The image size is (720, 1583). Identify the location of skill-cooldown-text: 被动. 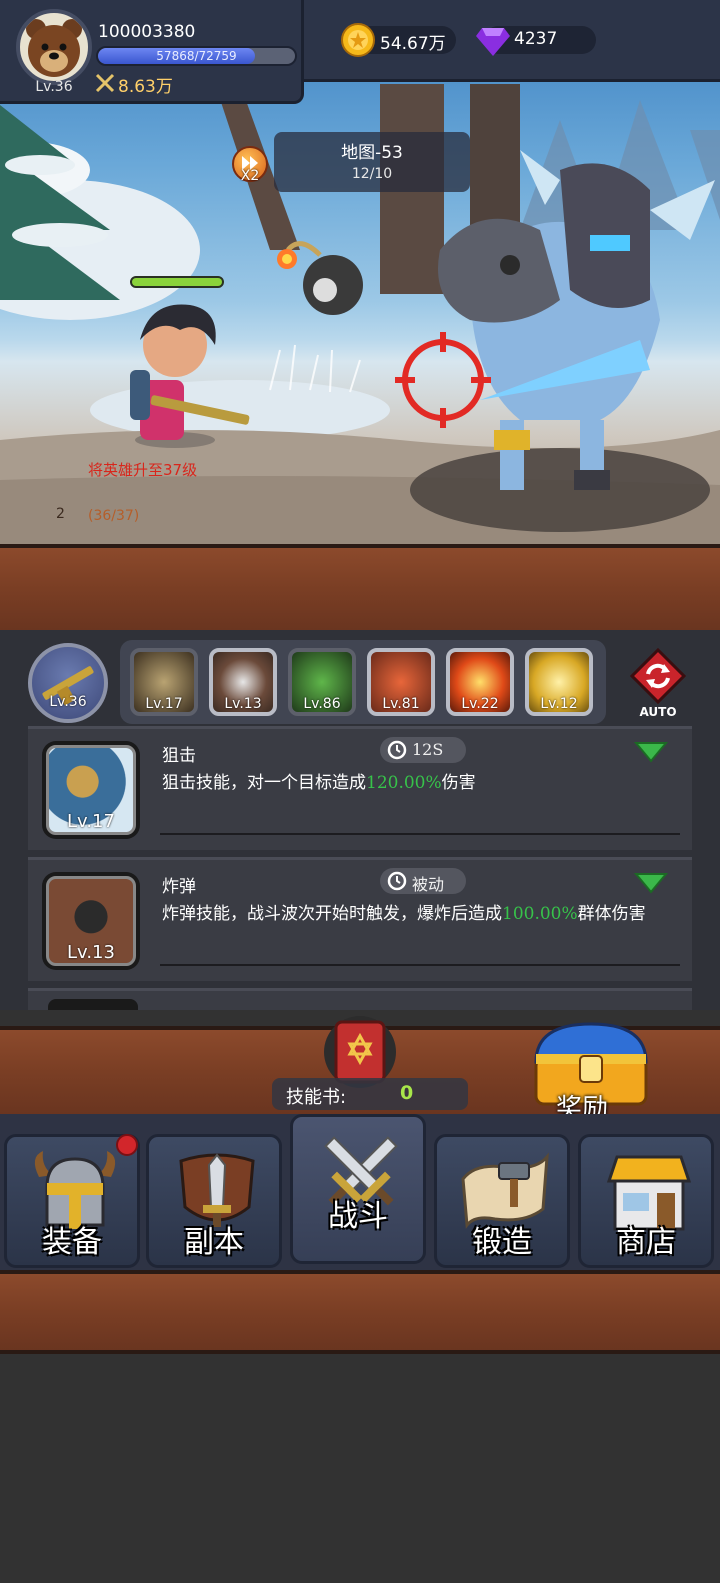
(428, 884).